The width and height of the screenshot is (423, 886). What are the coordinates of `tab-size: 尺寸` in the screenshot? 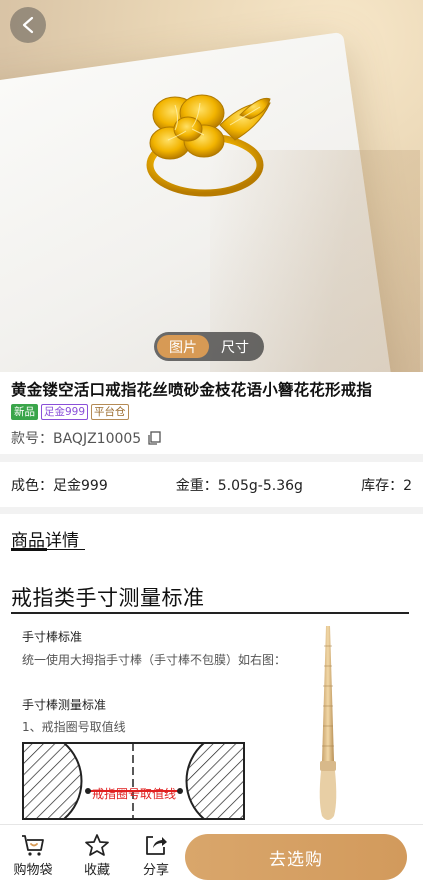 It's located at (235, 346).